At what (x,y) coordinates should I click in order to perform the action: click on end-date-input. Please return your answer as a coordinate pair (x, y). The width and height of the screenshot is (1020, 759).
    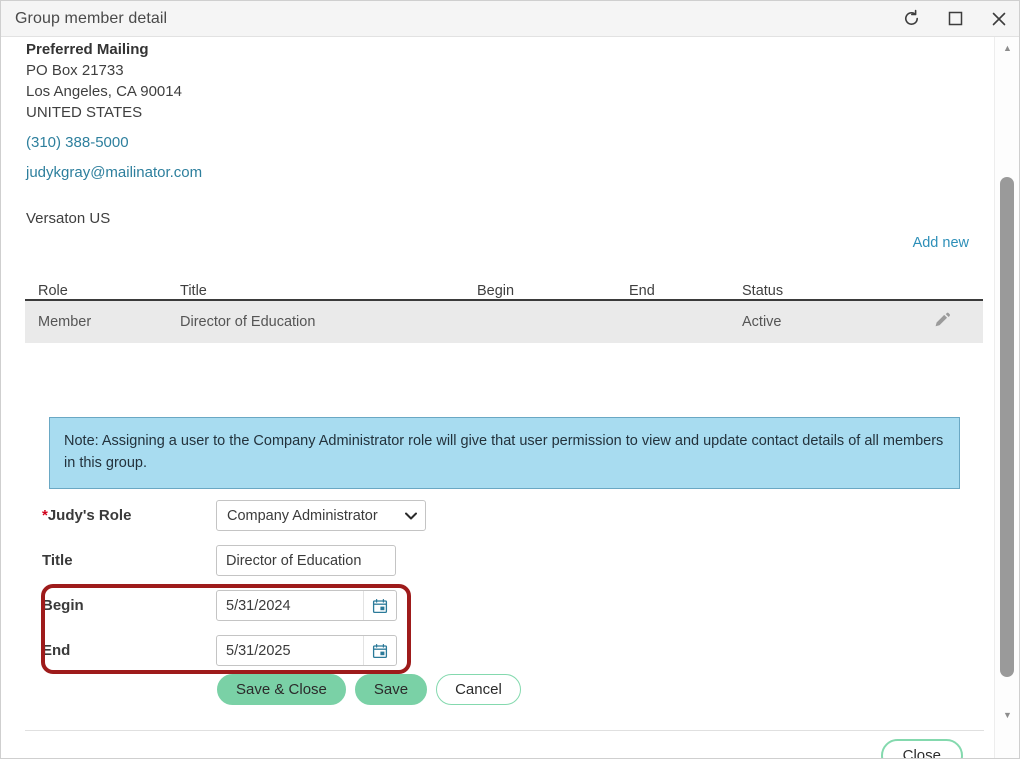
    Looking at the image, I should click on (296, 650).